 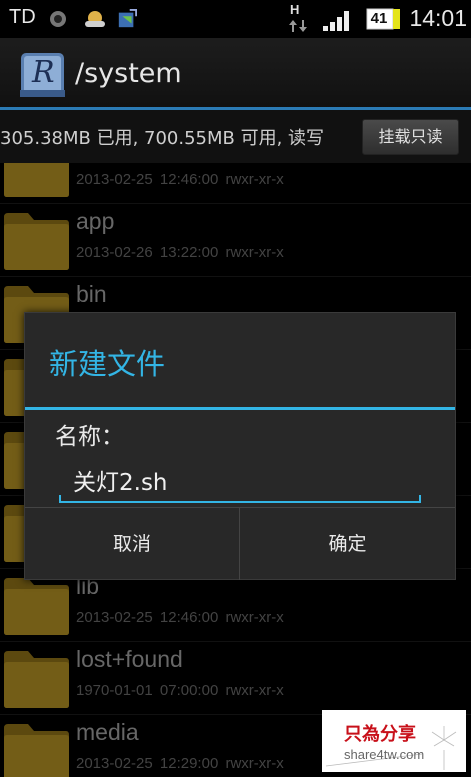 I want to click on storage-bar: 305.38MB 已用, 700.55MB 可用, 读写 挂载只读, so click(x=235, y=136).